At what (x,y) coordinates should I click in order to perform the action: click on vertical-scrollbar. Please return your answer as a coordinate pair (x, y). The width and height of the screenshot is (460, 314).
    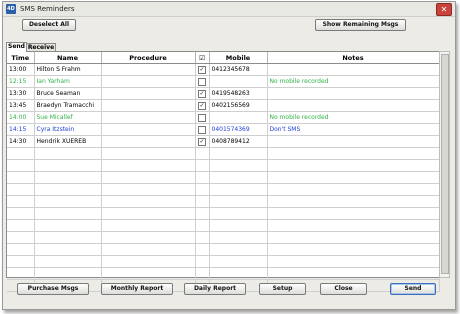
    Looking at the image, I should click on (444, 164).